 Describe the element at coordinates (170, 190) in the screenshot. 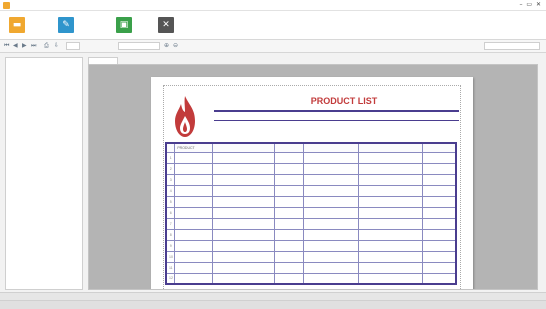

I see `row-number-cell: 4` at that location.